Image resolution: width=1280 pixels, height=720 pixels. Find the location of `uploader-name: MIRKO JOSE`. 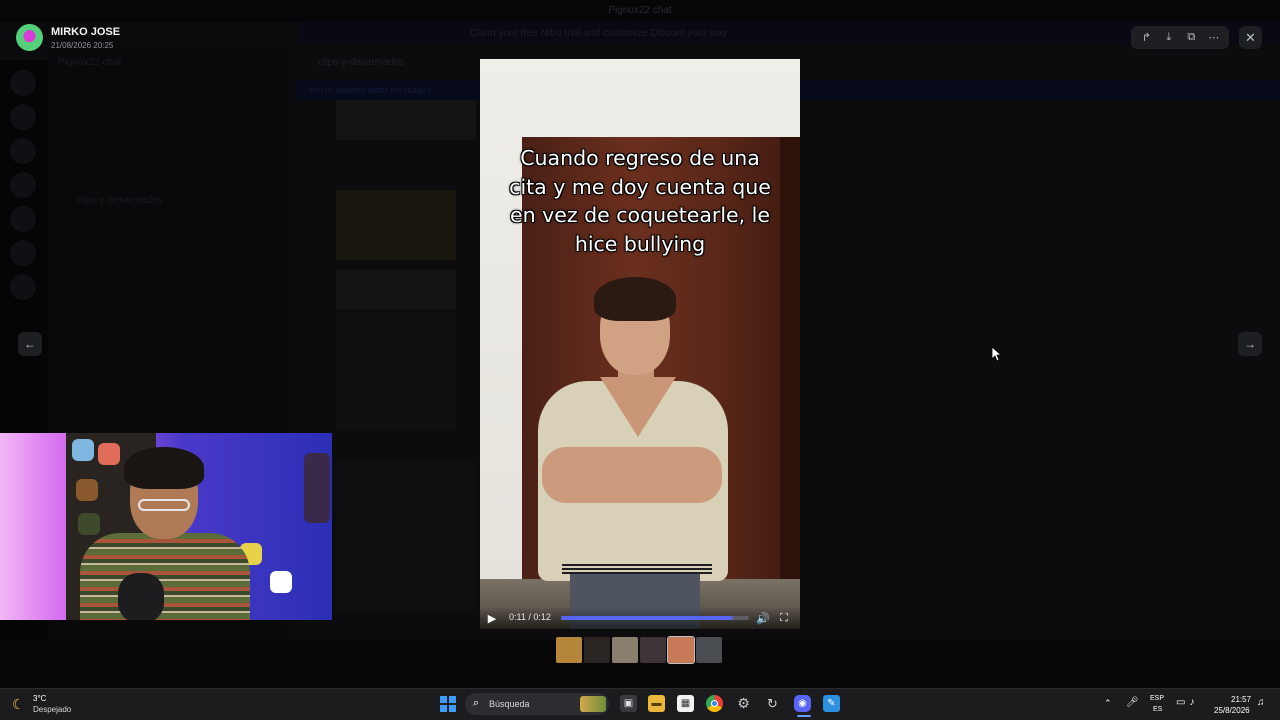

uploader-name: MIRKO JOSE is located at coordinates (85, 32).